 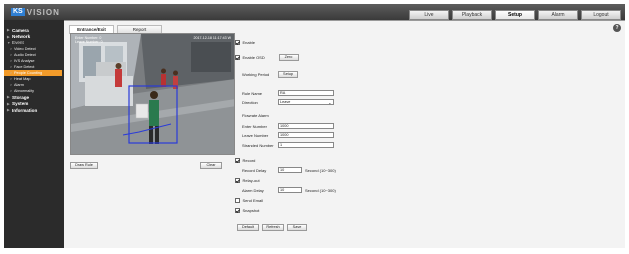 I want to click on sidebar-subitem-label: Alarm, so click(x=19, y=85).